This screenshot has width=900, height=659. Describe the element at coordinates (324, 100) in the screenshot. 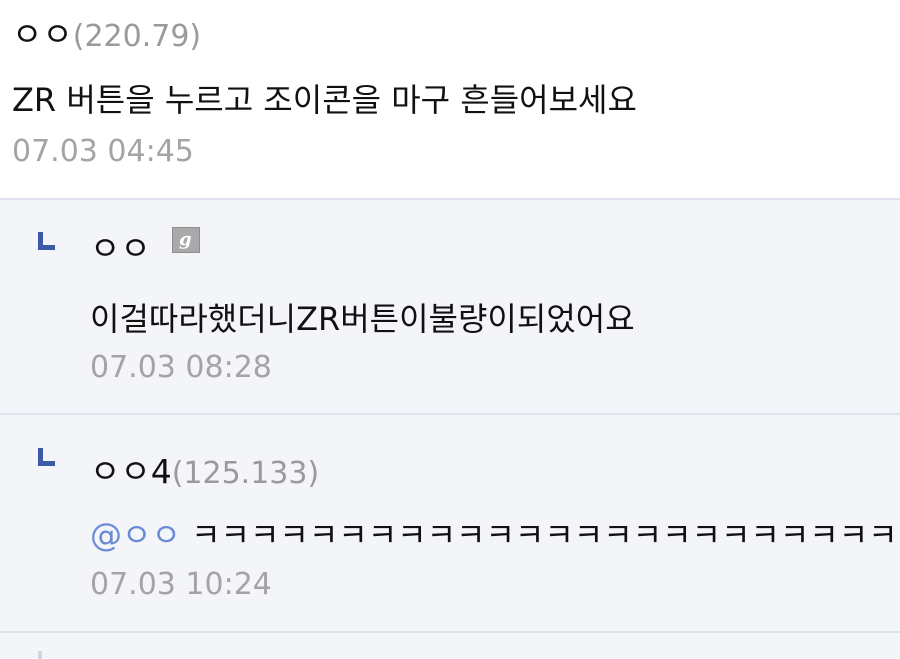

I see `comment-text: ZR 버튼을 누르고 조이콘을 마구 흔들어보세요` at that location.